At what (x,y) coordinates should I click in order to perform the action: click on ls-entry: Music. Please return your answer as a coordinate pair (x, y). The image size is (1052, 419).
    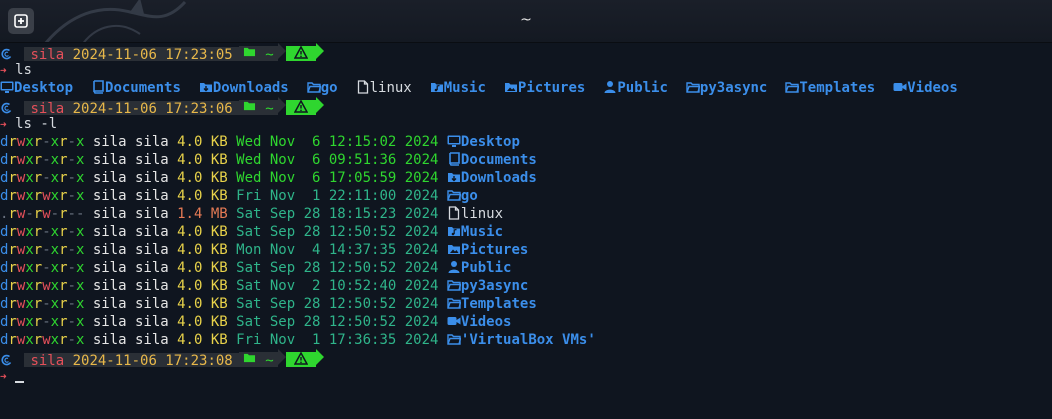
    Looking at the image, I should click on (458, 88).